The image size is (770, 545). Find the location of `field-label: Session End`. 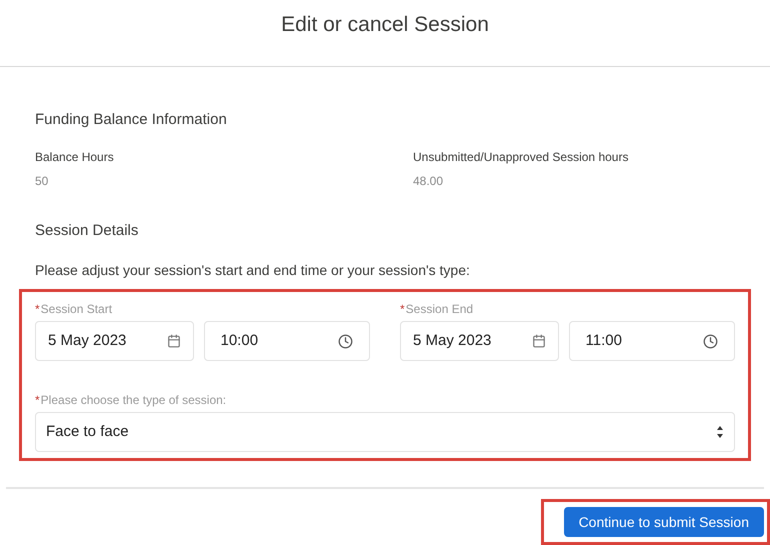

field-label: Session End is located at coordinates (440, 309).